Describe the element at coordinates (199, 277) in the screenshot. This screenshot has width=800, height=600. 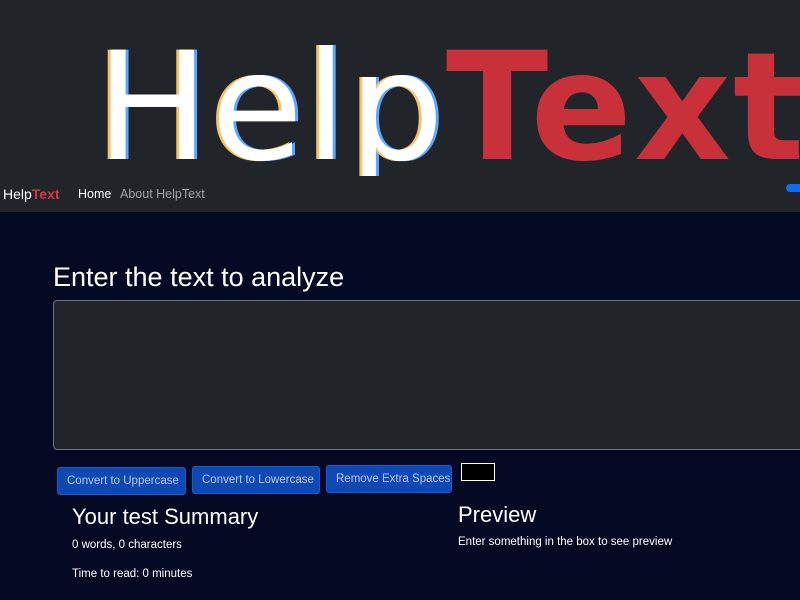
I see `page-heading: Enter the text to analyze` at that location.